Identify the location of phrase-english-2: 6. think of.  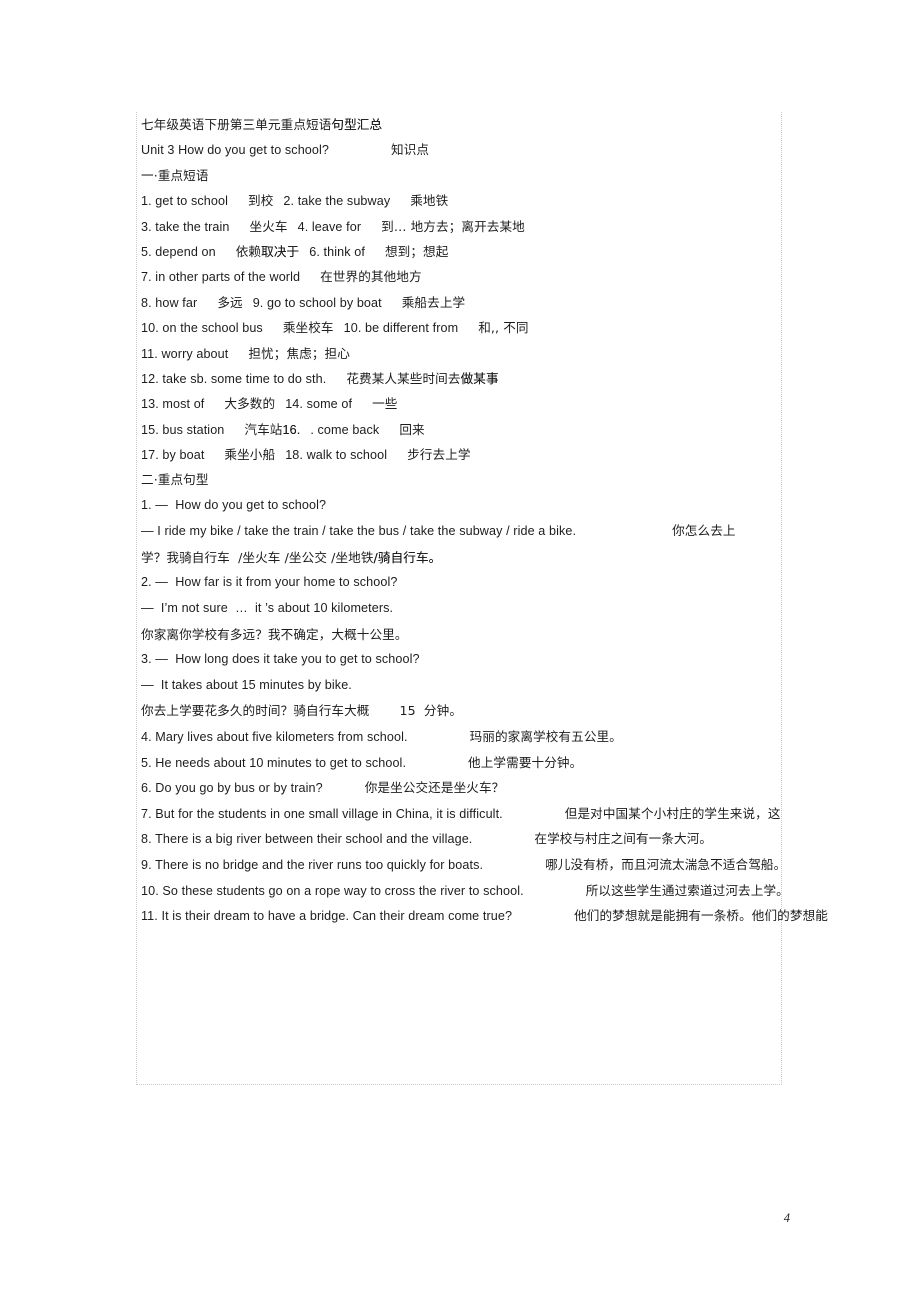
(337, 251).